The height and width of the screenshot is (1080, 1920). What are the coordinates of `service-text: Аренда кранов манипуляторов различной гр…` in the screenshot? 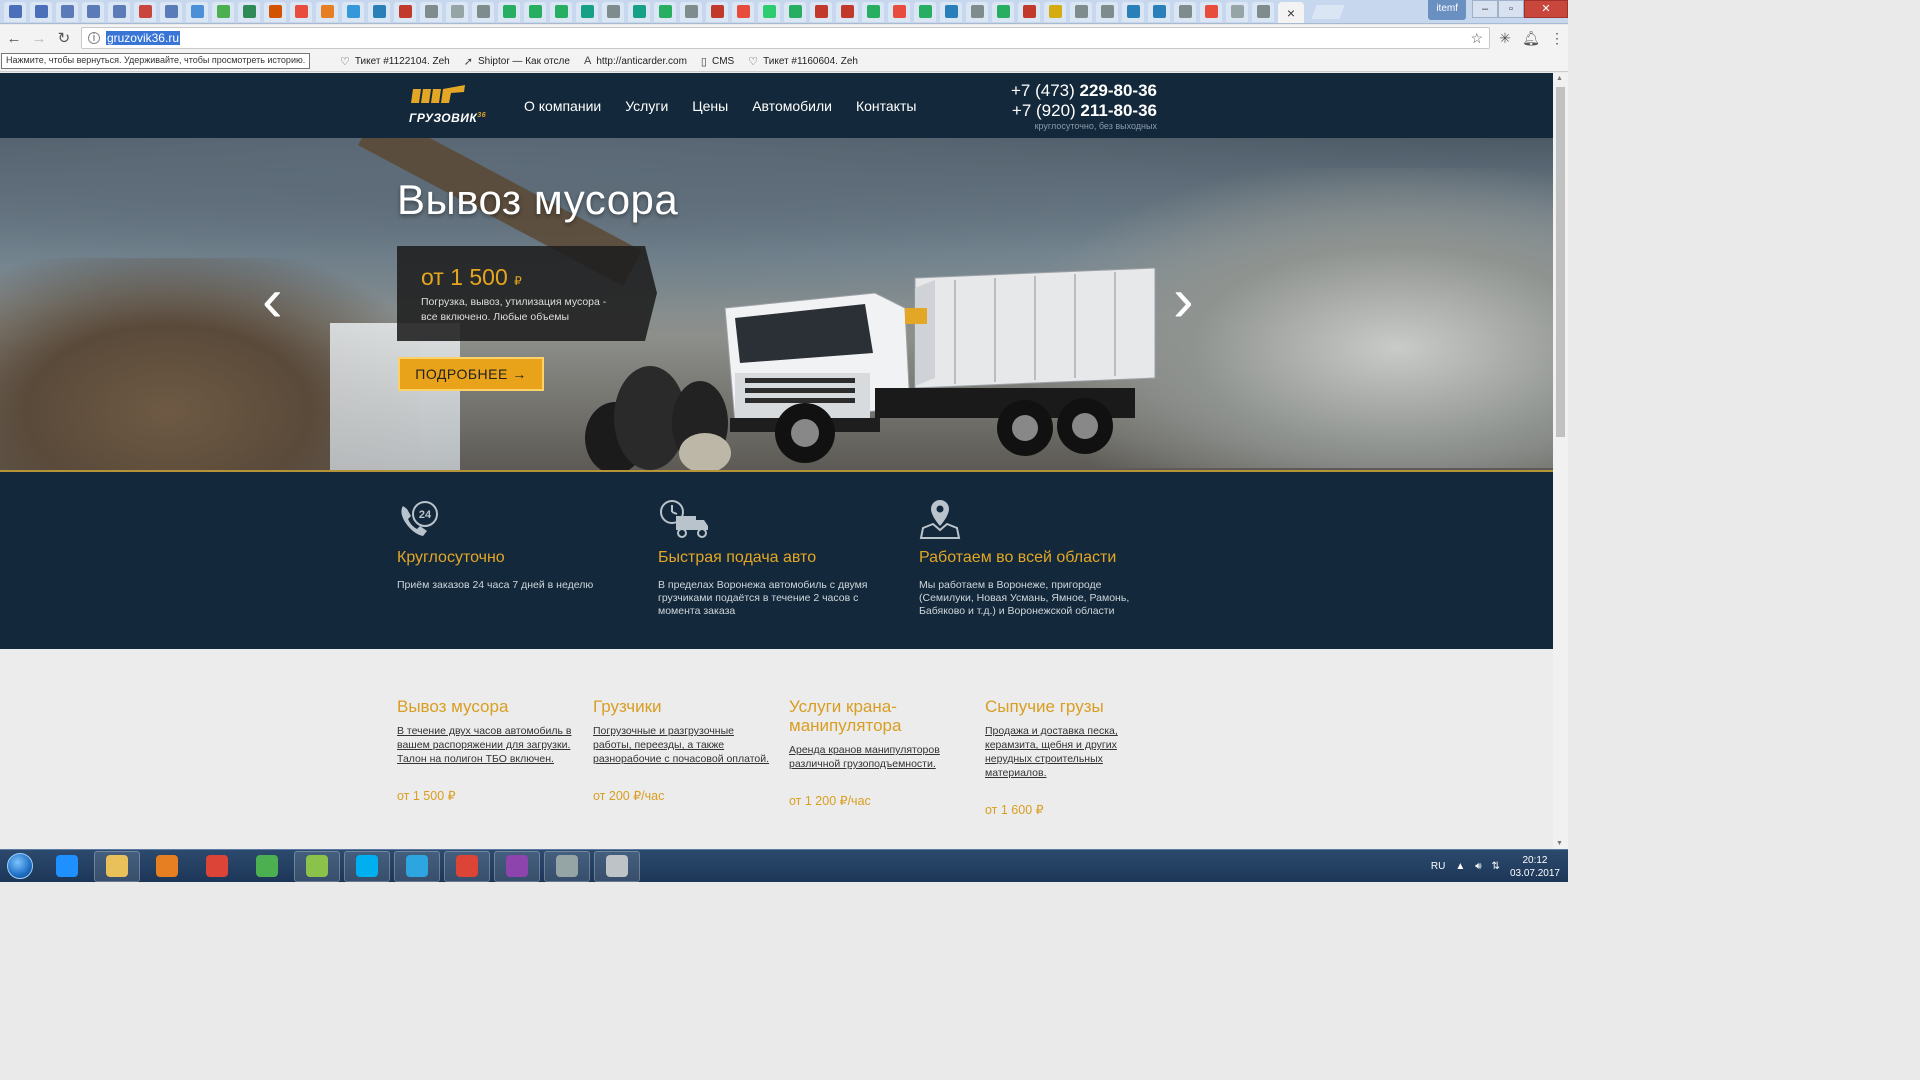 It's located at (879, 757).